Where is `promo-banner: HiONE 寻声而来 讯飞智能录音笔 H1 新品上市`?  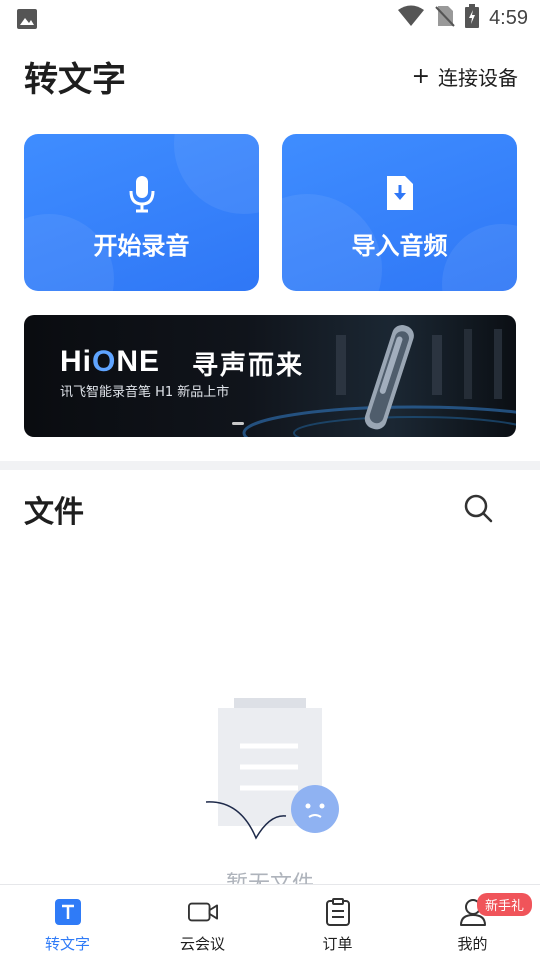
promo-banner: HiONE 寻声而来 讯飞智能录音笔 H1 新品上市 is located at coordinates (270, 376).